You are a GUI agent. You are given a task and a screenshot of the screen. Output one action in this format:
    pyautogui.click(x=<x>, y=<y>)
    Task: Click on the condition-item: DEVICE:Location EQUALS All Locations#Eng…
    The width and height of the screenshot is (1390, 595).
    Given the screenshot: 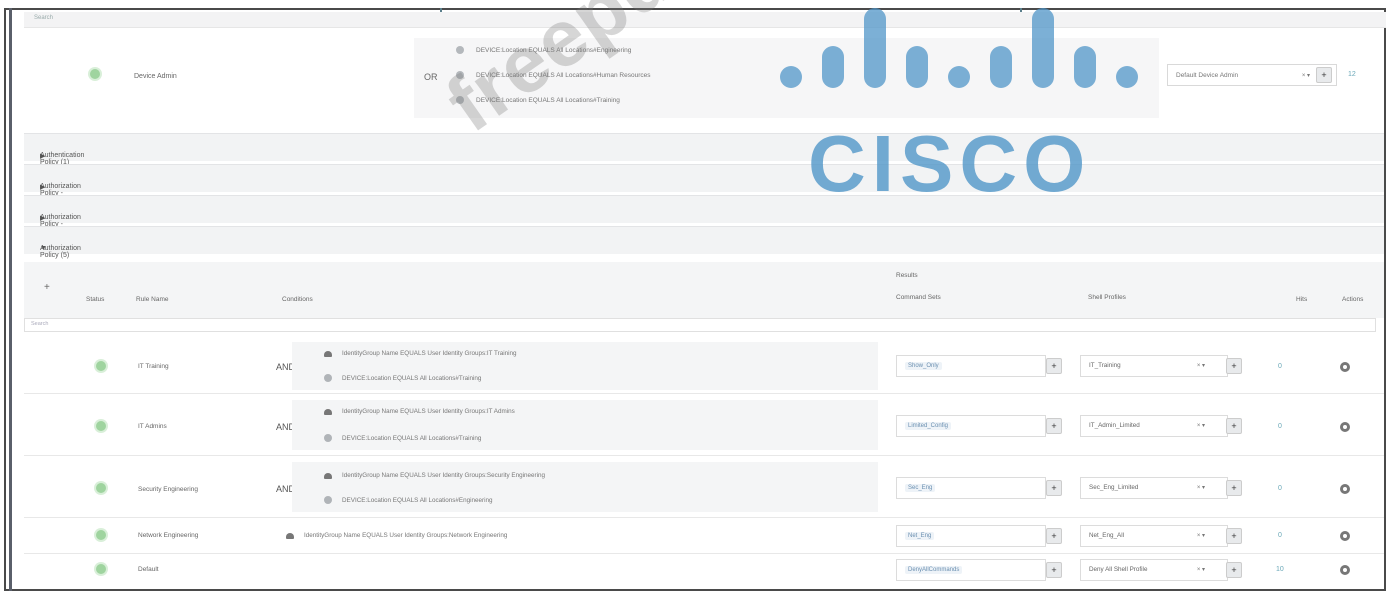 What is the action you would take?
    pyautogui.click(x=408, y=500)
    